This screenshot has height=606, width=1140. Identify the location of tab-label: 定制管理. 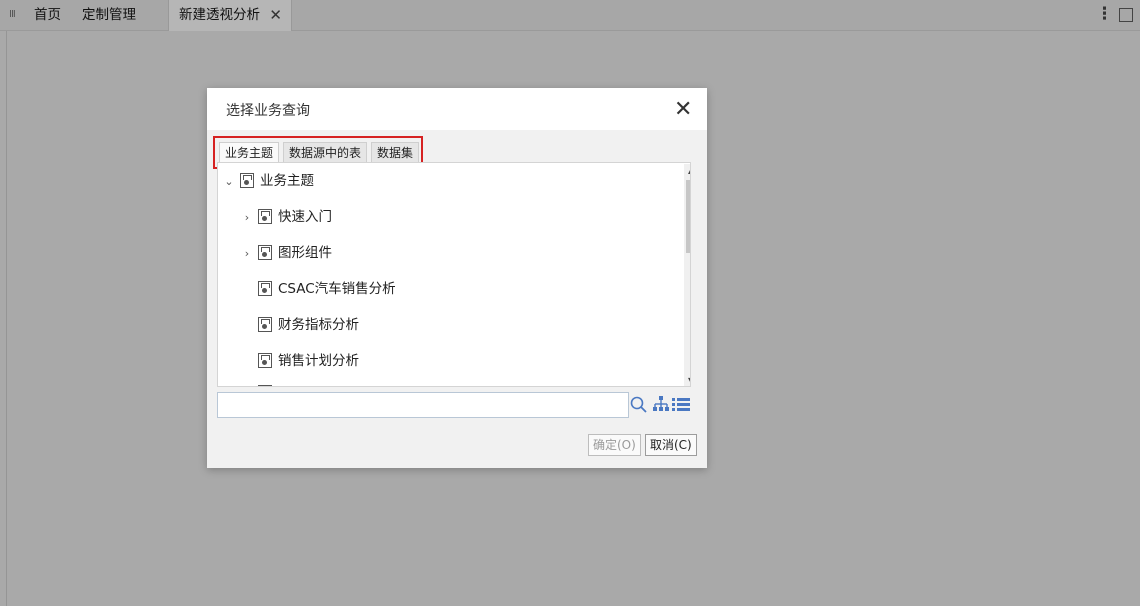
(109, 15).